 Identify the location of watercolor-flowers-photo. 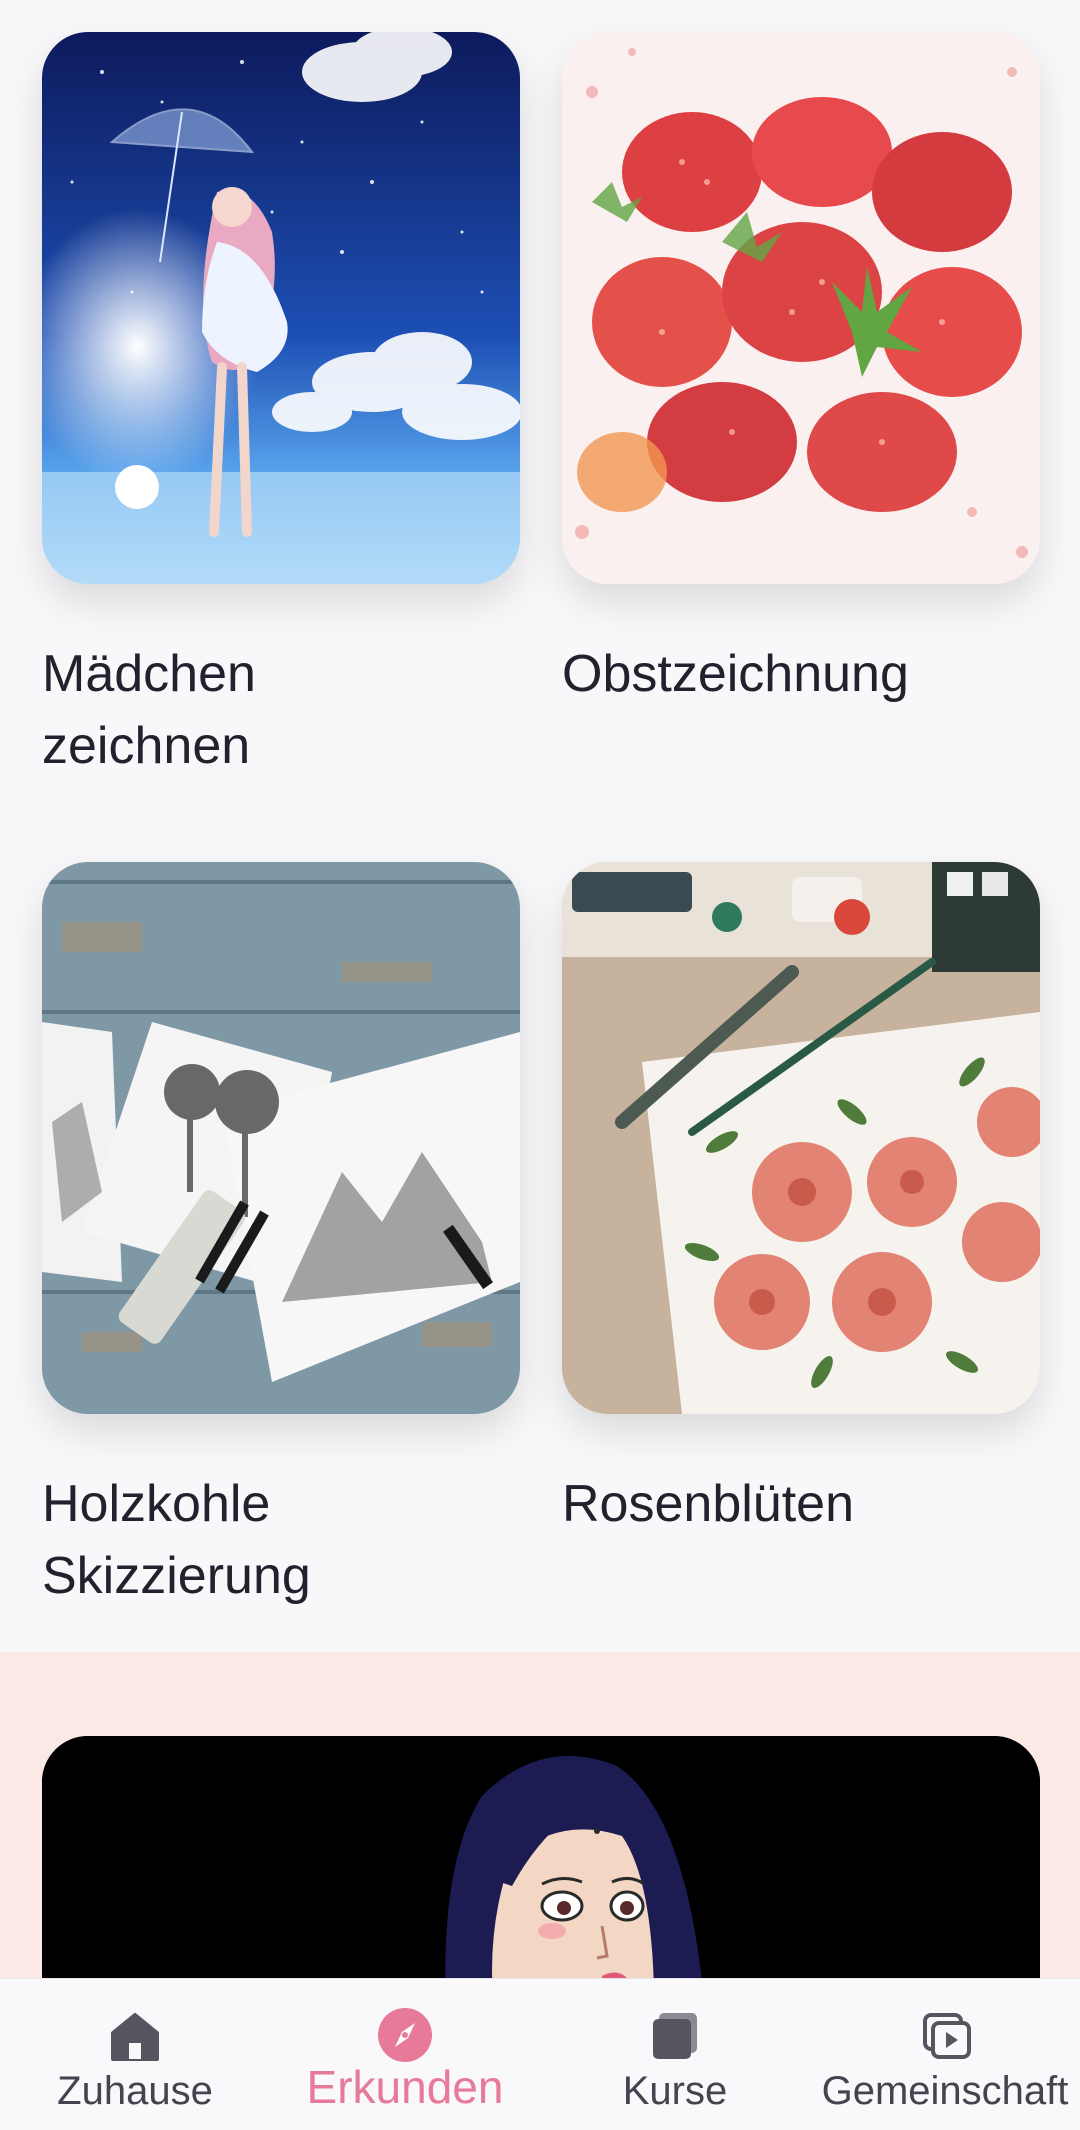
(801, 1138).